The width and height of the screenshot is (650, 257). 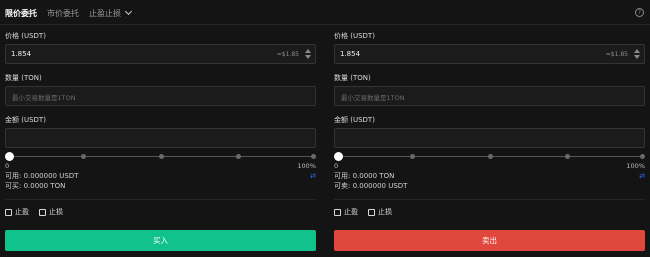 What do you see at coordinates (63, 13) in the screenshot?
I see `tab-market-order: 市价委托` at bounding box center [63, 13].